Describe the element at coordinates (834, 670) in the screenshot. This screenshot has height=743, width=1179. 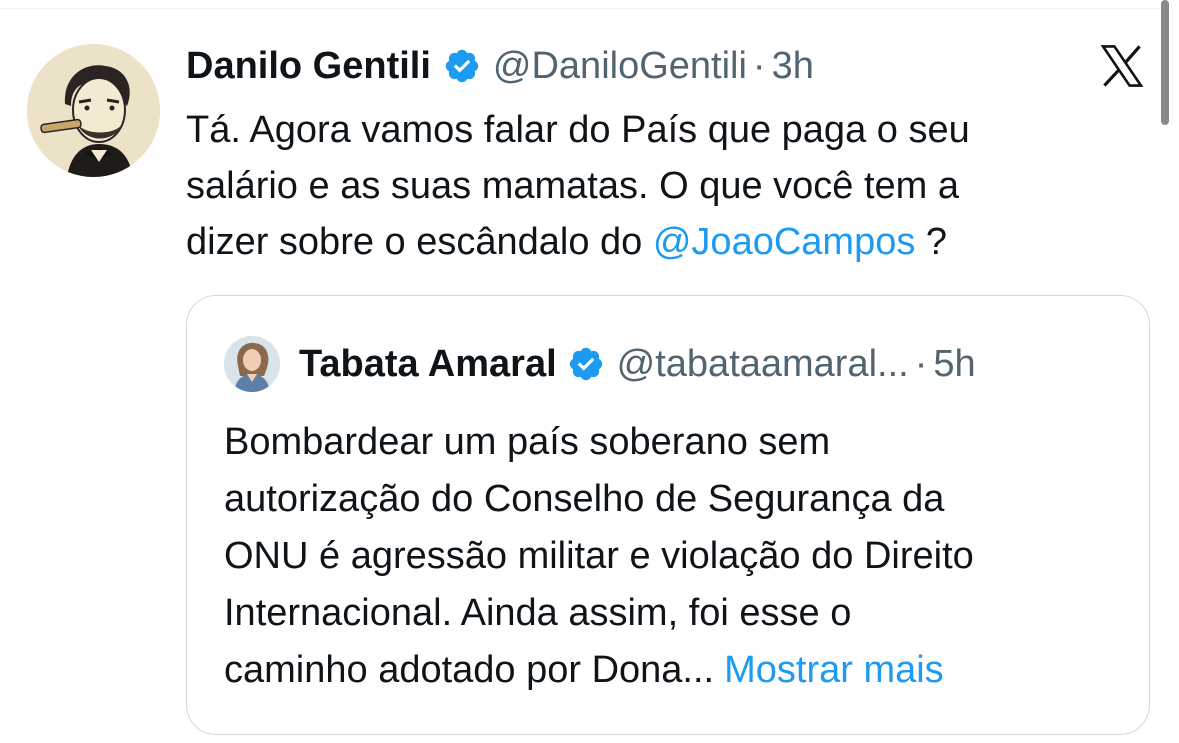
I see `show-more-link: Mostrar mais` at that location.